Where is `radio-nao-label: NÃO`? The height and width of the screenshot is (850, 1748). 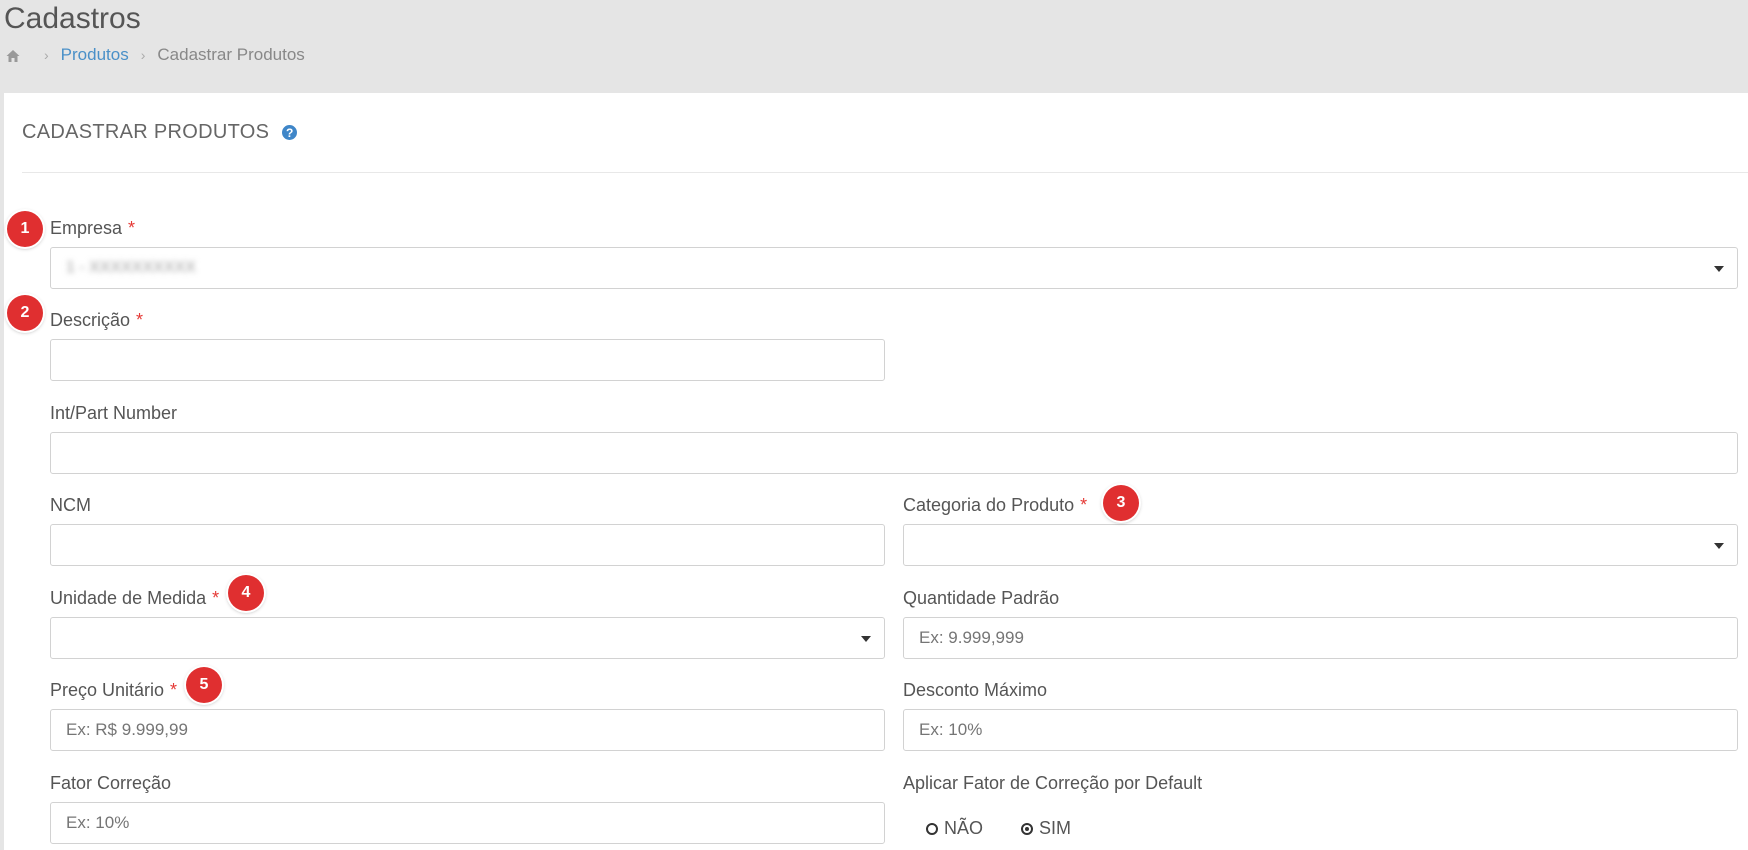
radio-nao-label: NÃO is located at coordinates (964, 828).